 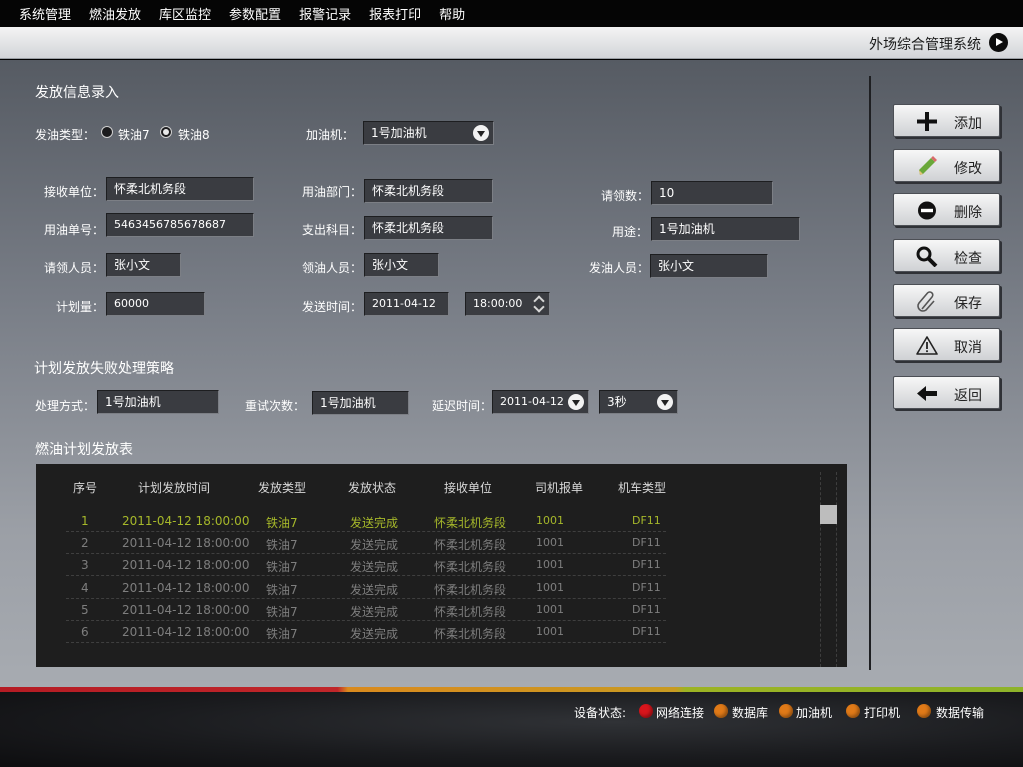 What do you see at coordinates (625, 196) in the screenshot?
I see `request-count-label: 请领数：` at bounding box center [625, 196].